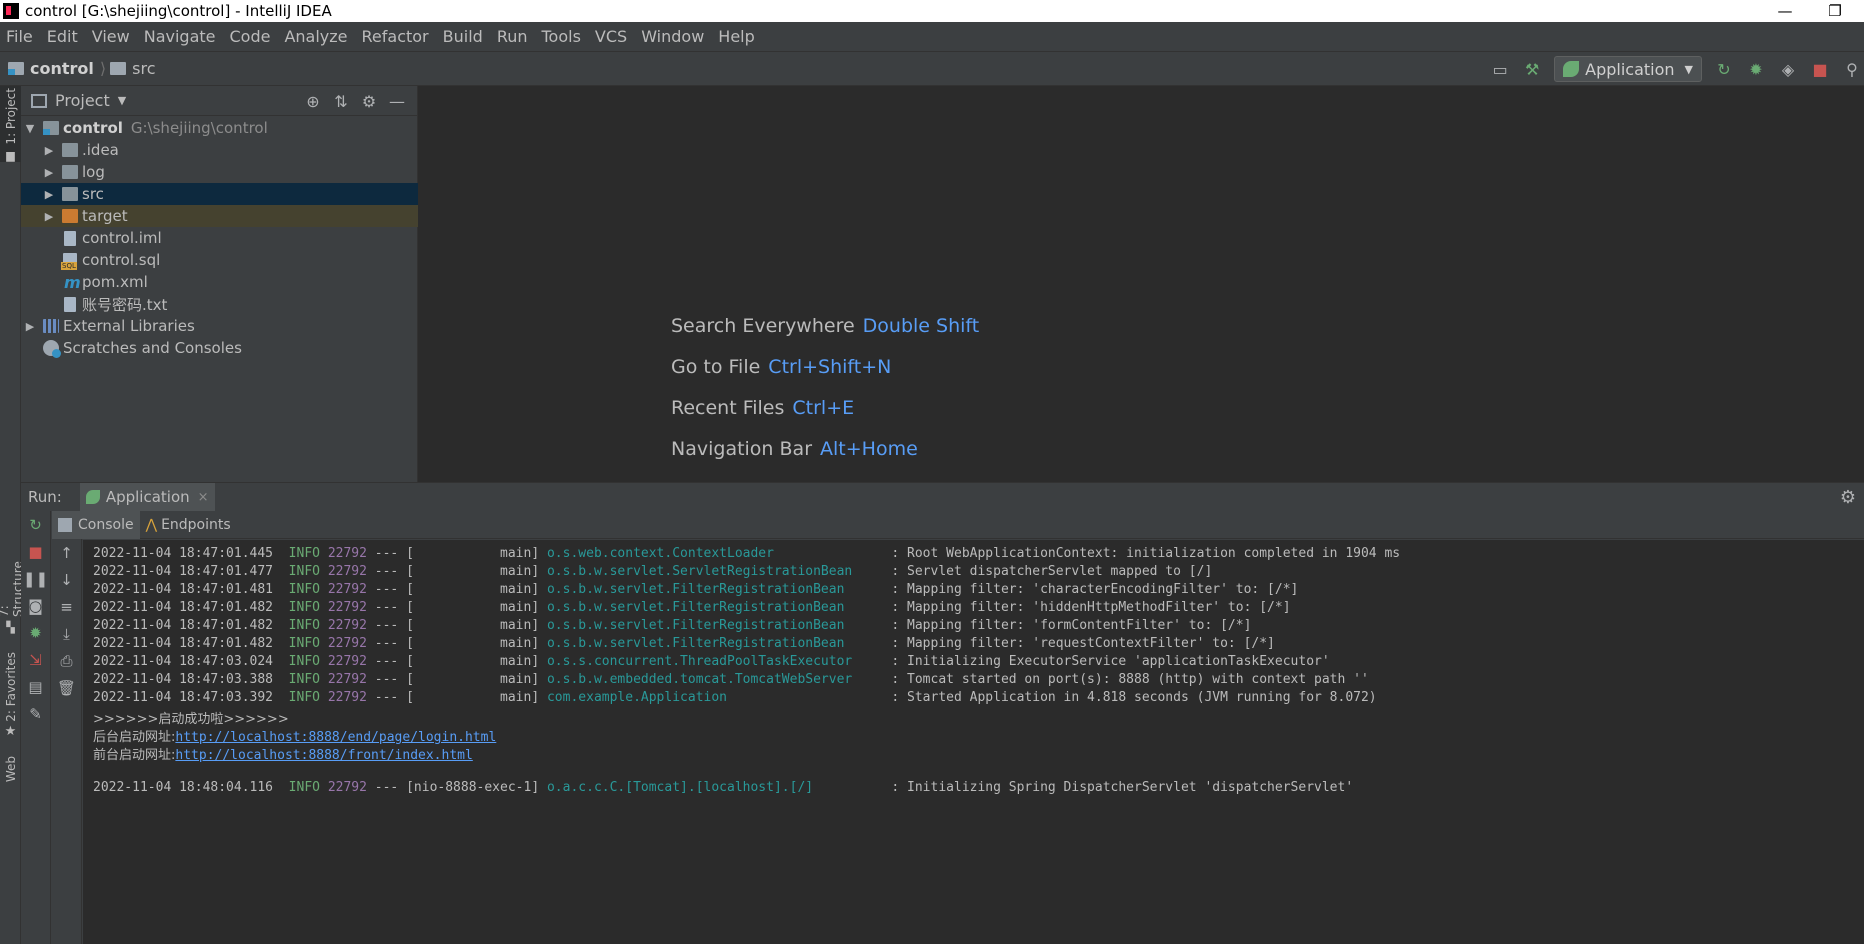 This screenshot has width=1864, height=944. What do you see at coordinates (397, 101) in the screenshot?
I see `hide-minus-icon: —` at bounding box center [397, 101].